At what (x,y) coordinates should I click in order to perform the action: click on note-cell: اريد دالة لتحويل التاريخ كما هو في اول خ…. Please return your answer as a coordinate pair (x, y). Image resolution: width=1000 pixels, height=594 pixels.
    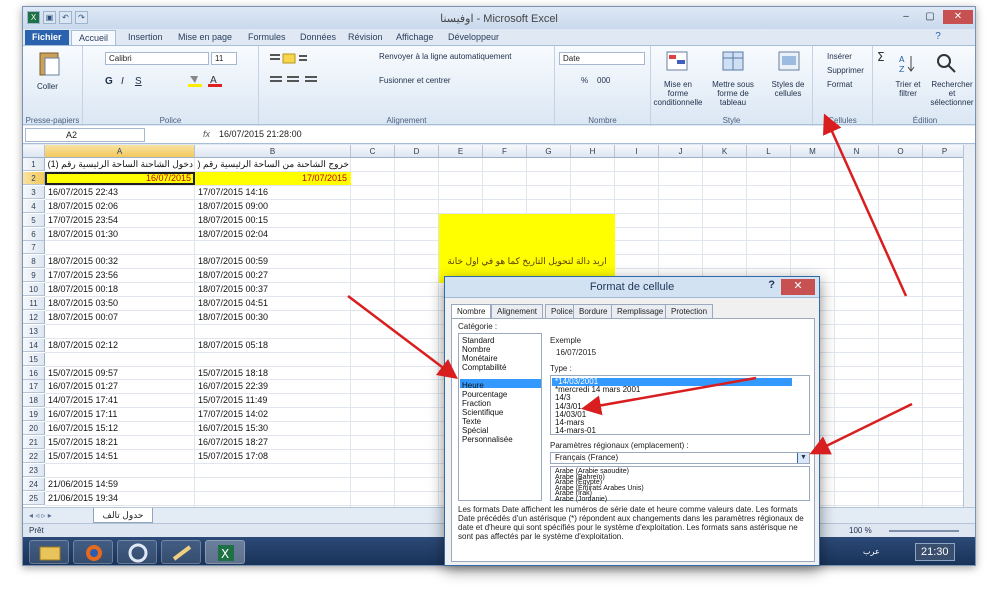
    Looking at the image, I should click on (527, 261).